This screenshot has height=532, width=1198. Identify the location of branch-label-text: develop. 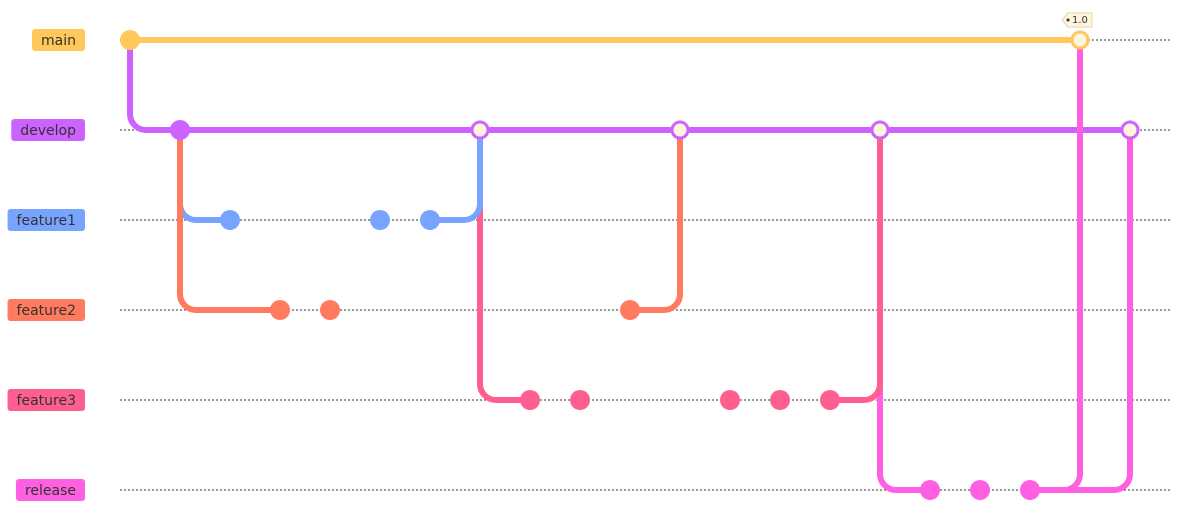
(48, 131).